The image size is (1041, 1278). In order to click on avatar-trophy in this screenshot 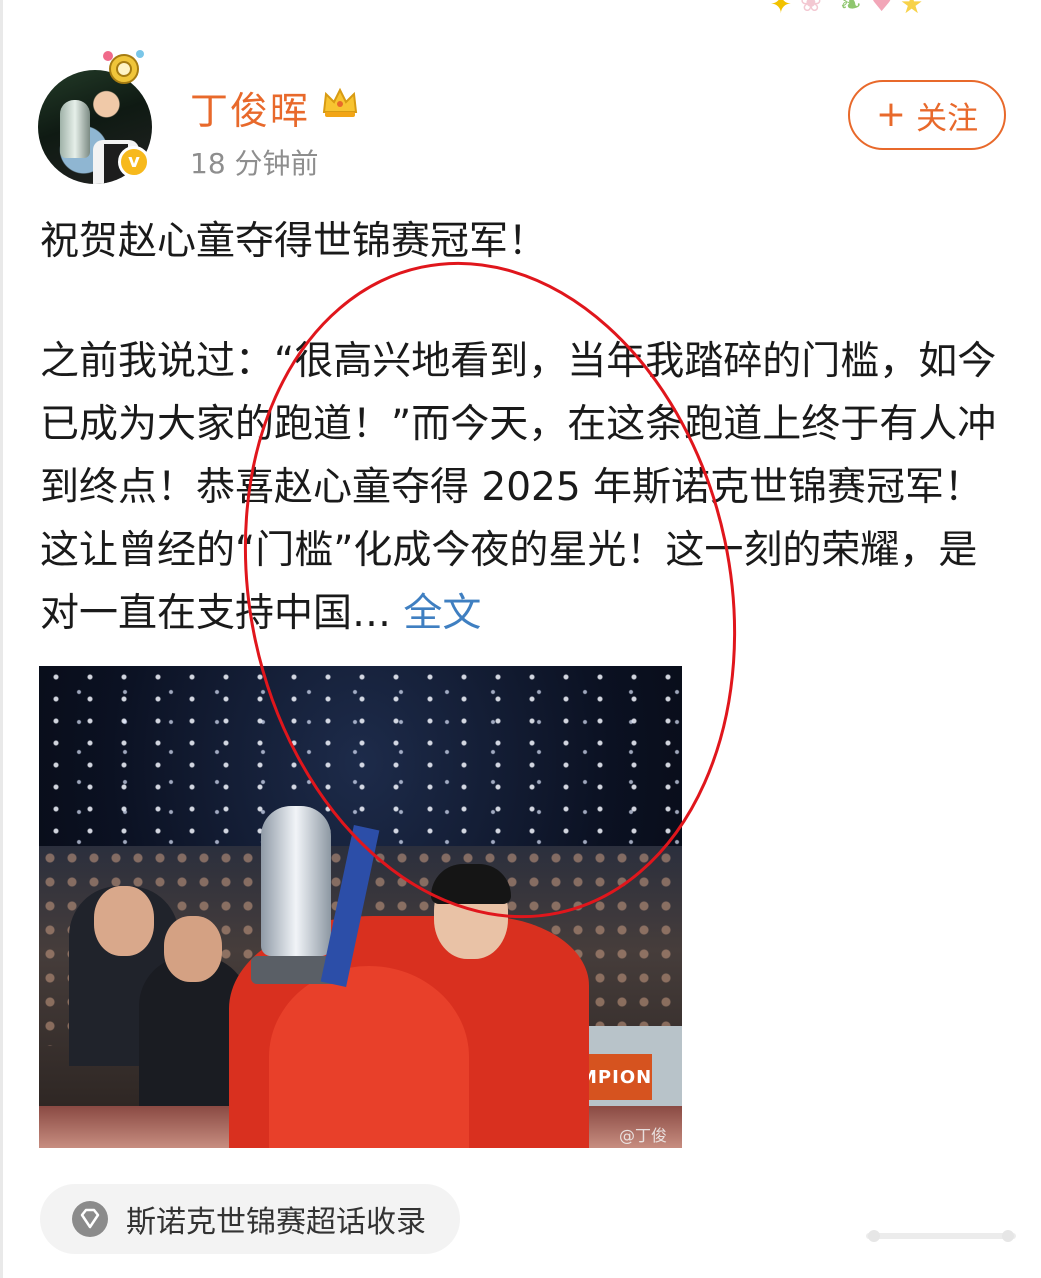, I will do `click(75, 129)`.